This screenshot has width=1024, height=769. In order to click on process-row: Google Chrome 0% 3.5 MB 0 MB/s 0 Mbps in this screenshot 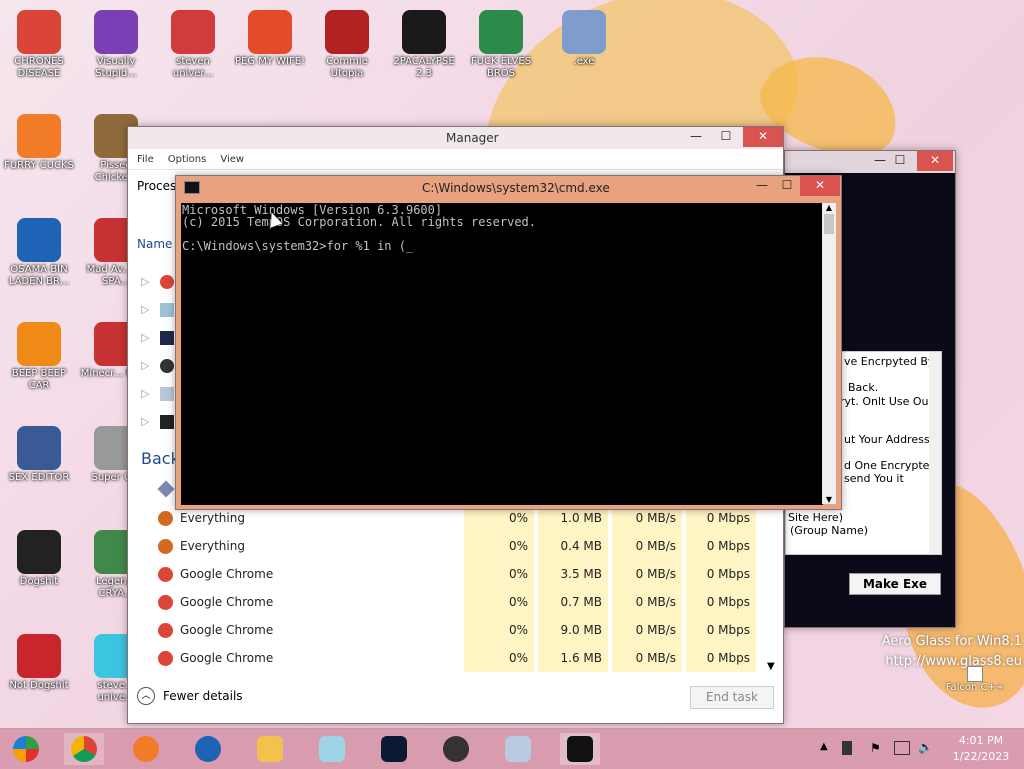, I will do `click(442, 574)`.